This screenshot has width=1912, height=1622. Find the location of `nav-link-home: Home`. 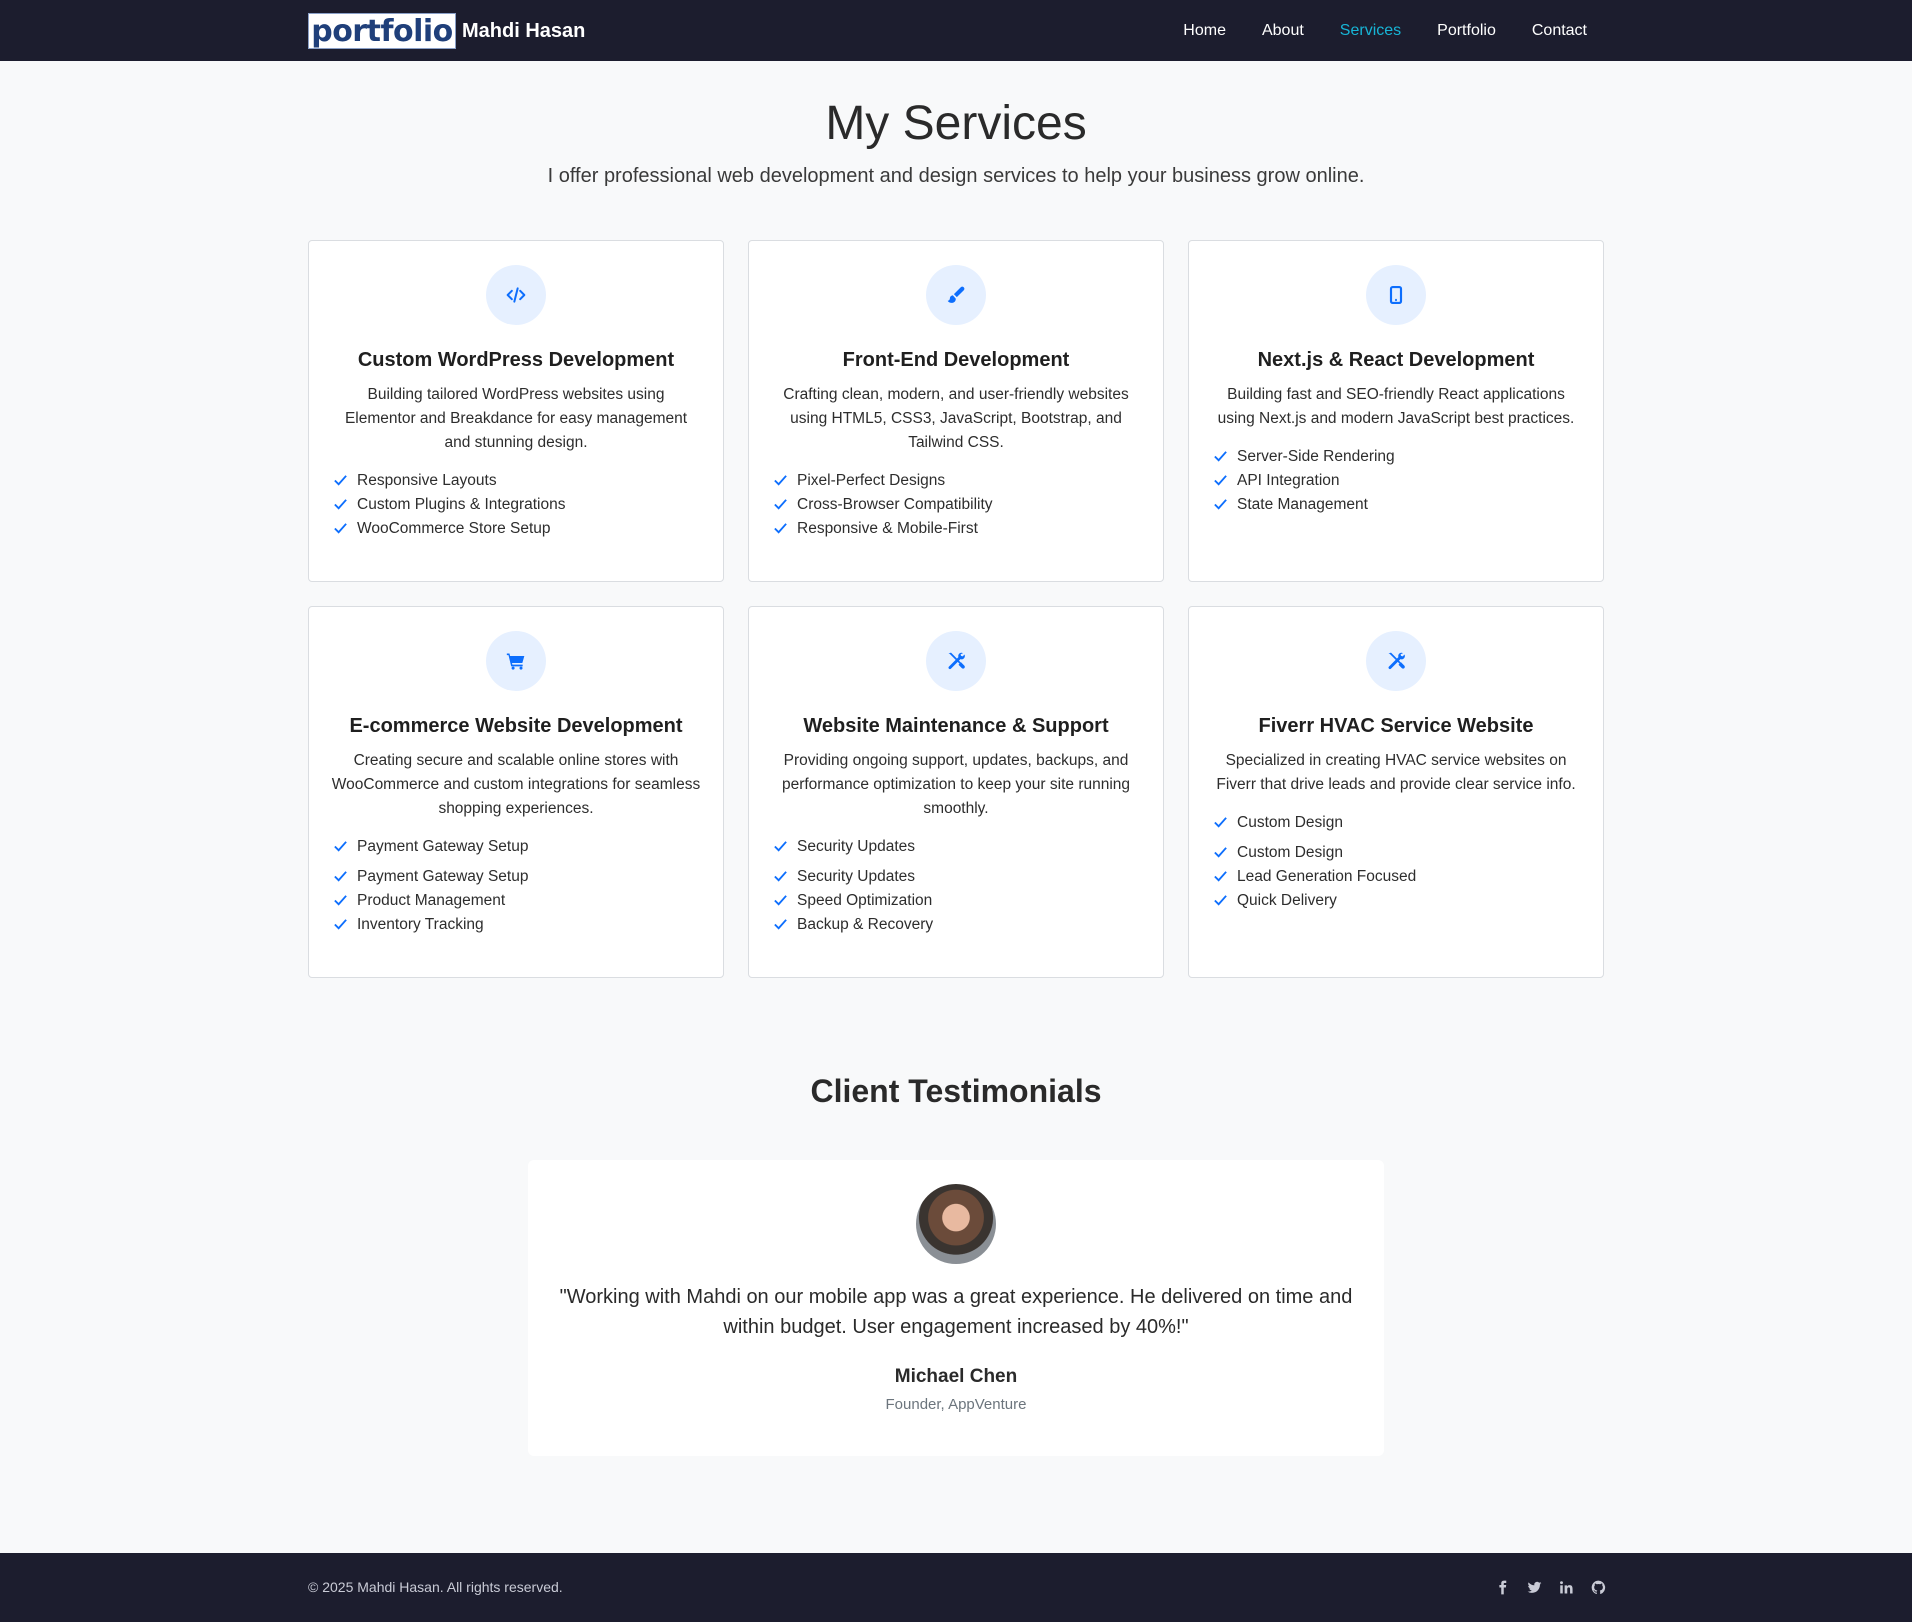

nav-link-home: Home is located at coordinates (1204, 31).